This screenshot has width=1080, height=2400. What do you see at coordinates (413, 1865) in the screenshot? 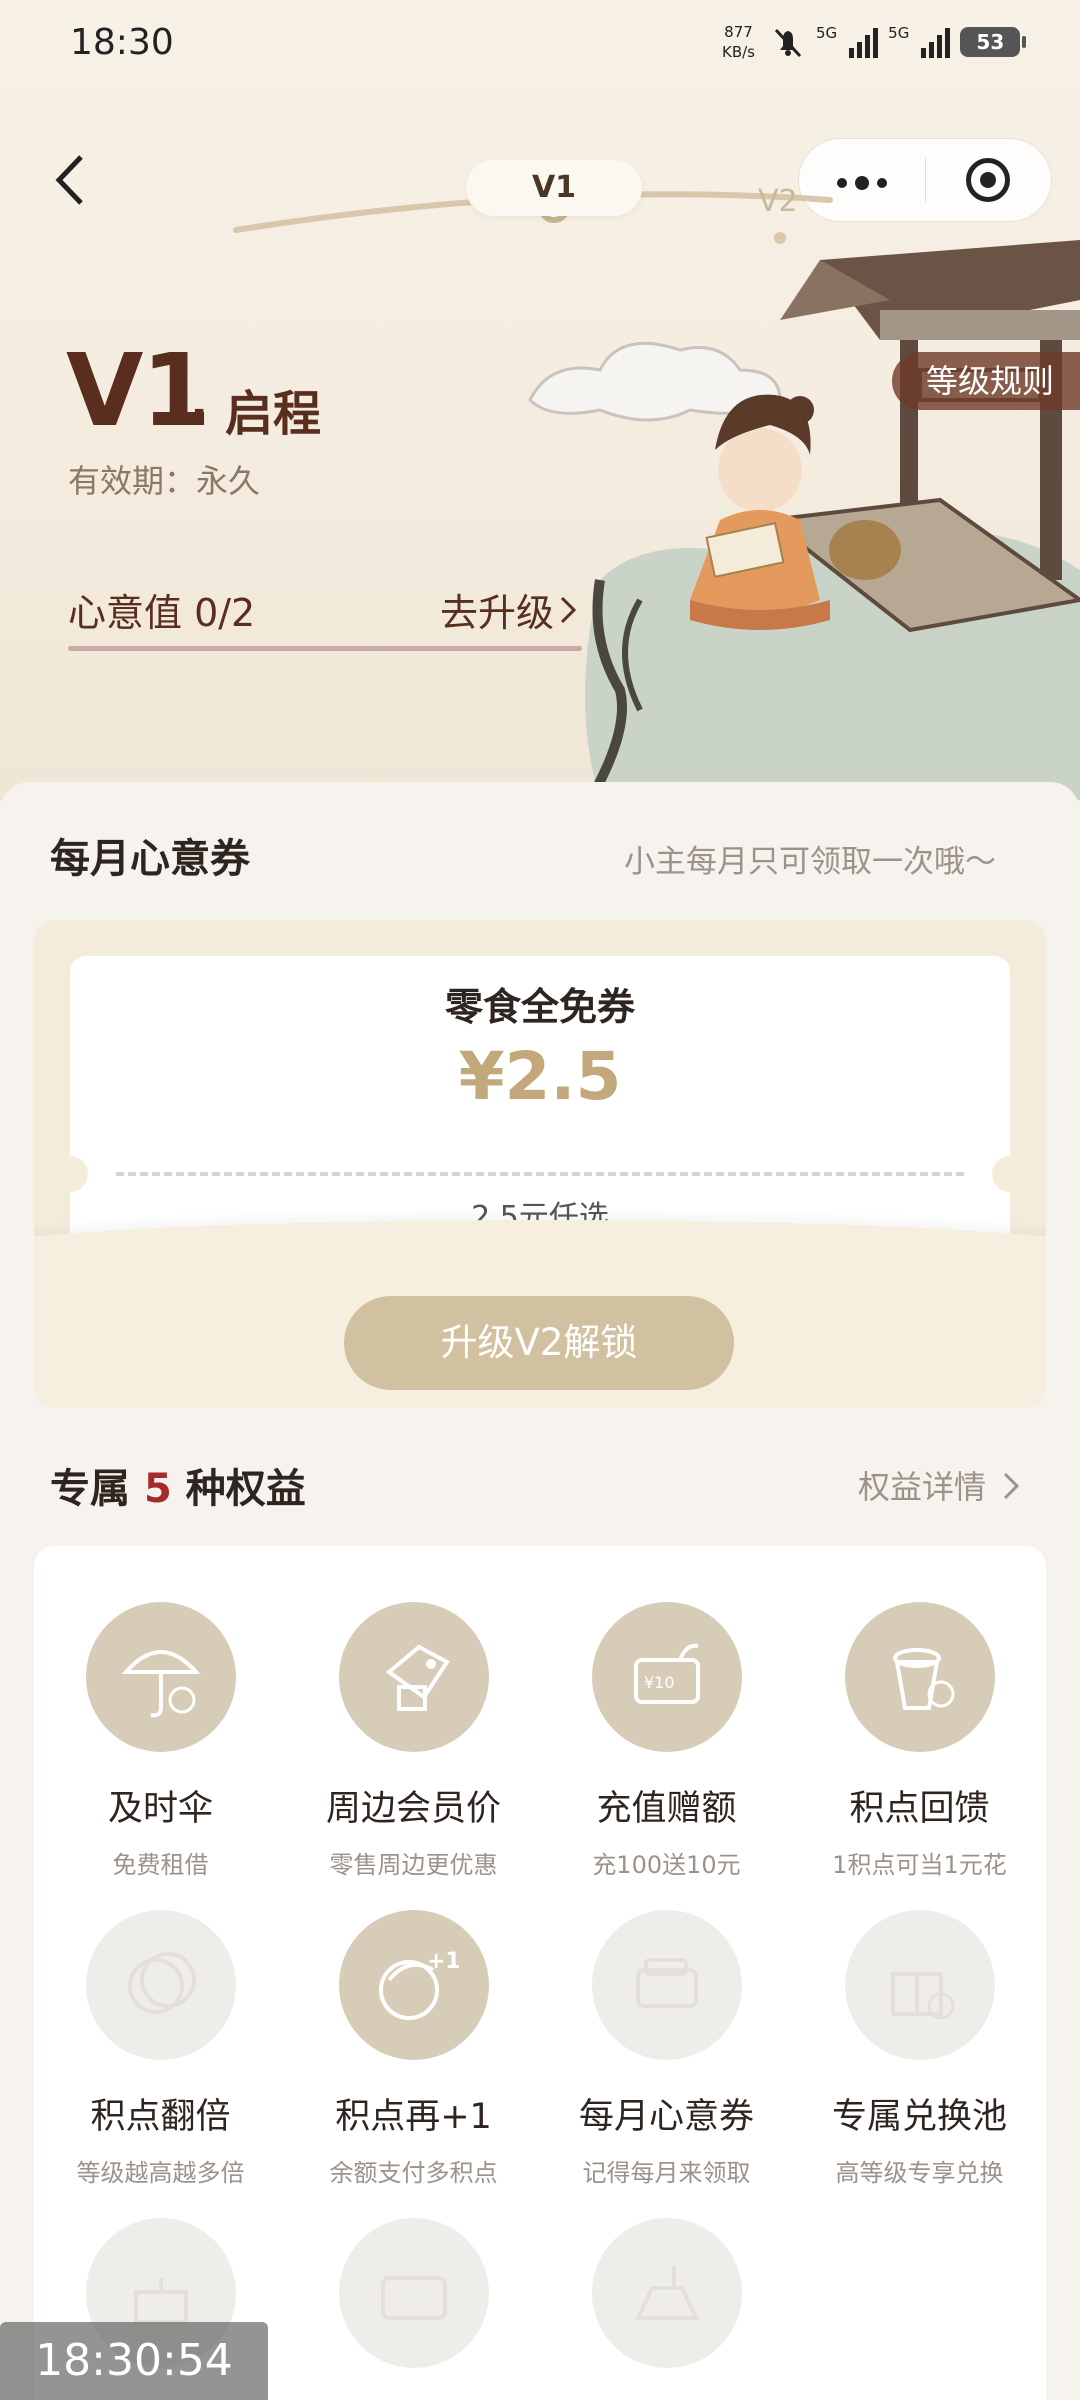
I see `right-desc: 零售周边更优惠` at bounding box center [413, 1865].